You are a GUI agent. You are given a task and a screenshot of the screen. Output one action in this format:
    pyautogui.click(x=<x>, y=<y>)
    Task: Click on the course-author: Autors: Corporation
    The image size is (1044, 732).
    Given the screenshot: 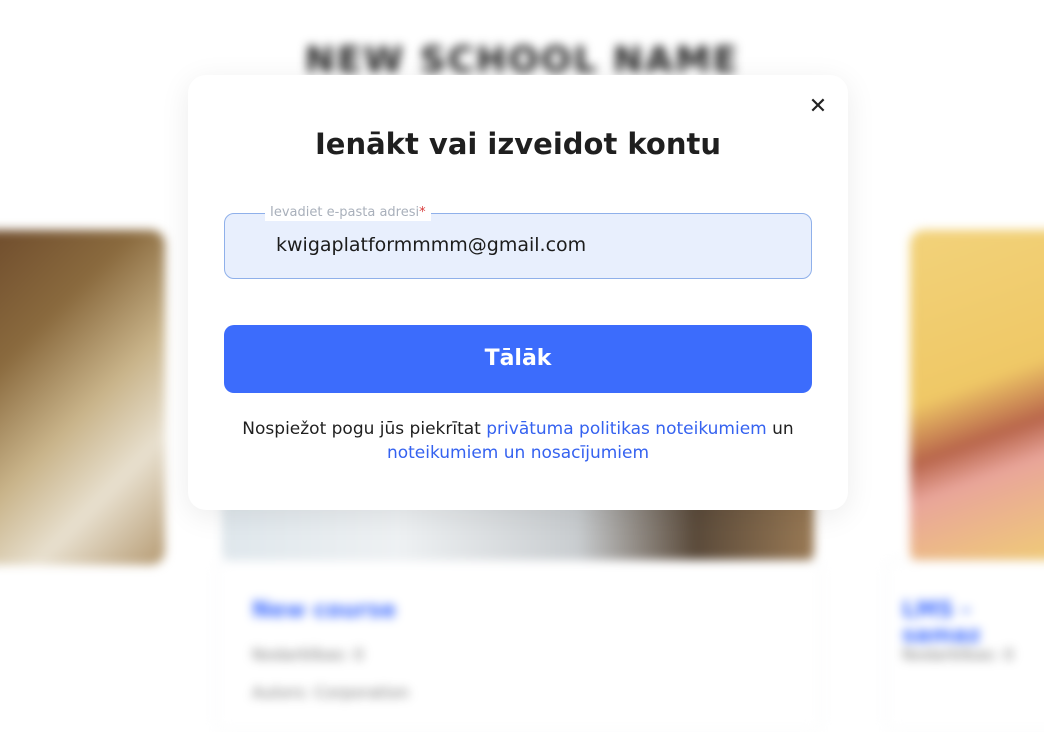 What is the action you would take?
    pyautogui.click(x=331, y=692)
    